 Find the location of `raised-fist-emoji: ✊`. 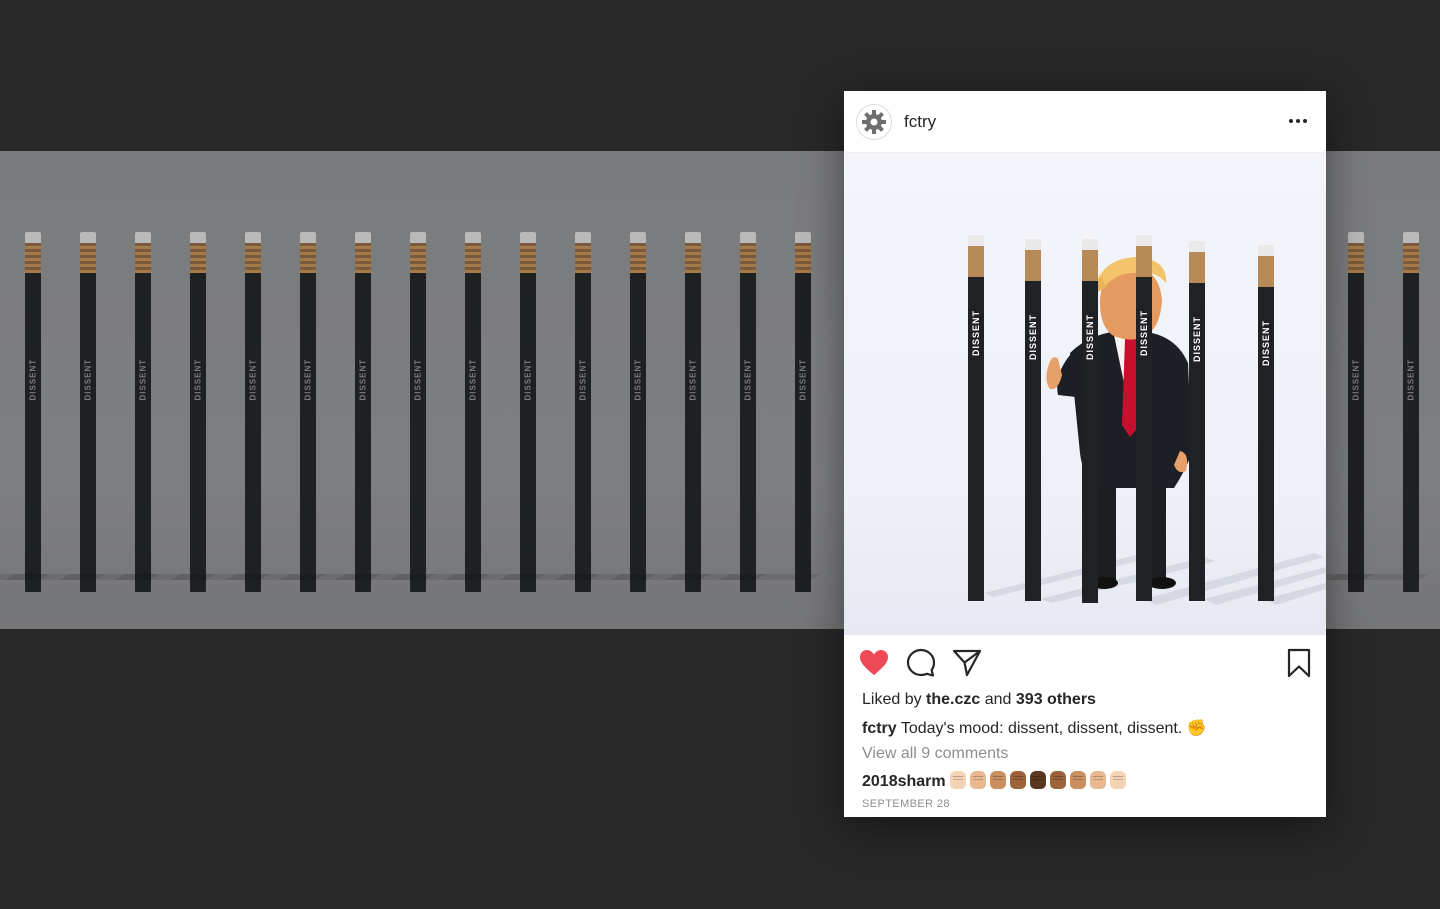

raised-fist-emoji: ✊ is located at coordinates (1196, 728).